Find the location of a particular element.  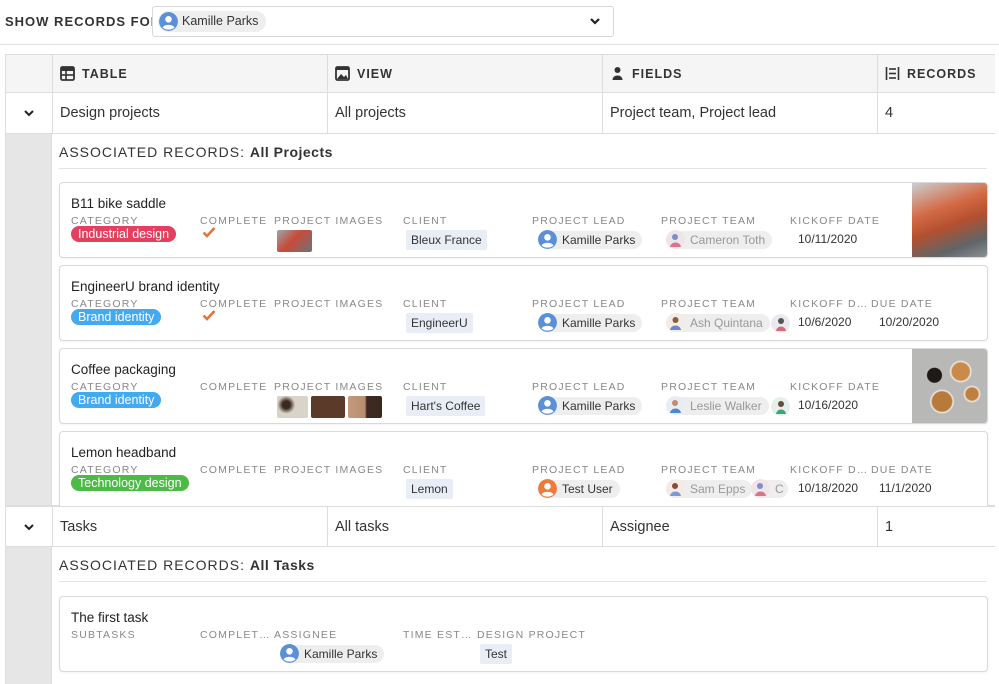

project-team-chip: Cameron Toth is located at coordinates (719, 239).